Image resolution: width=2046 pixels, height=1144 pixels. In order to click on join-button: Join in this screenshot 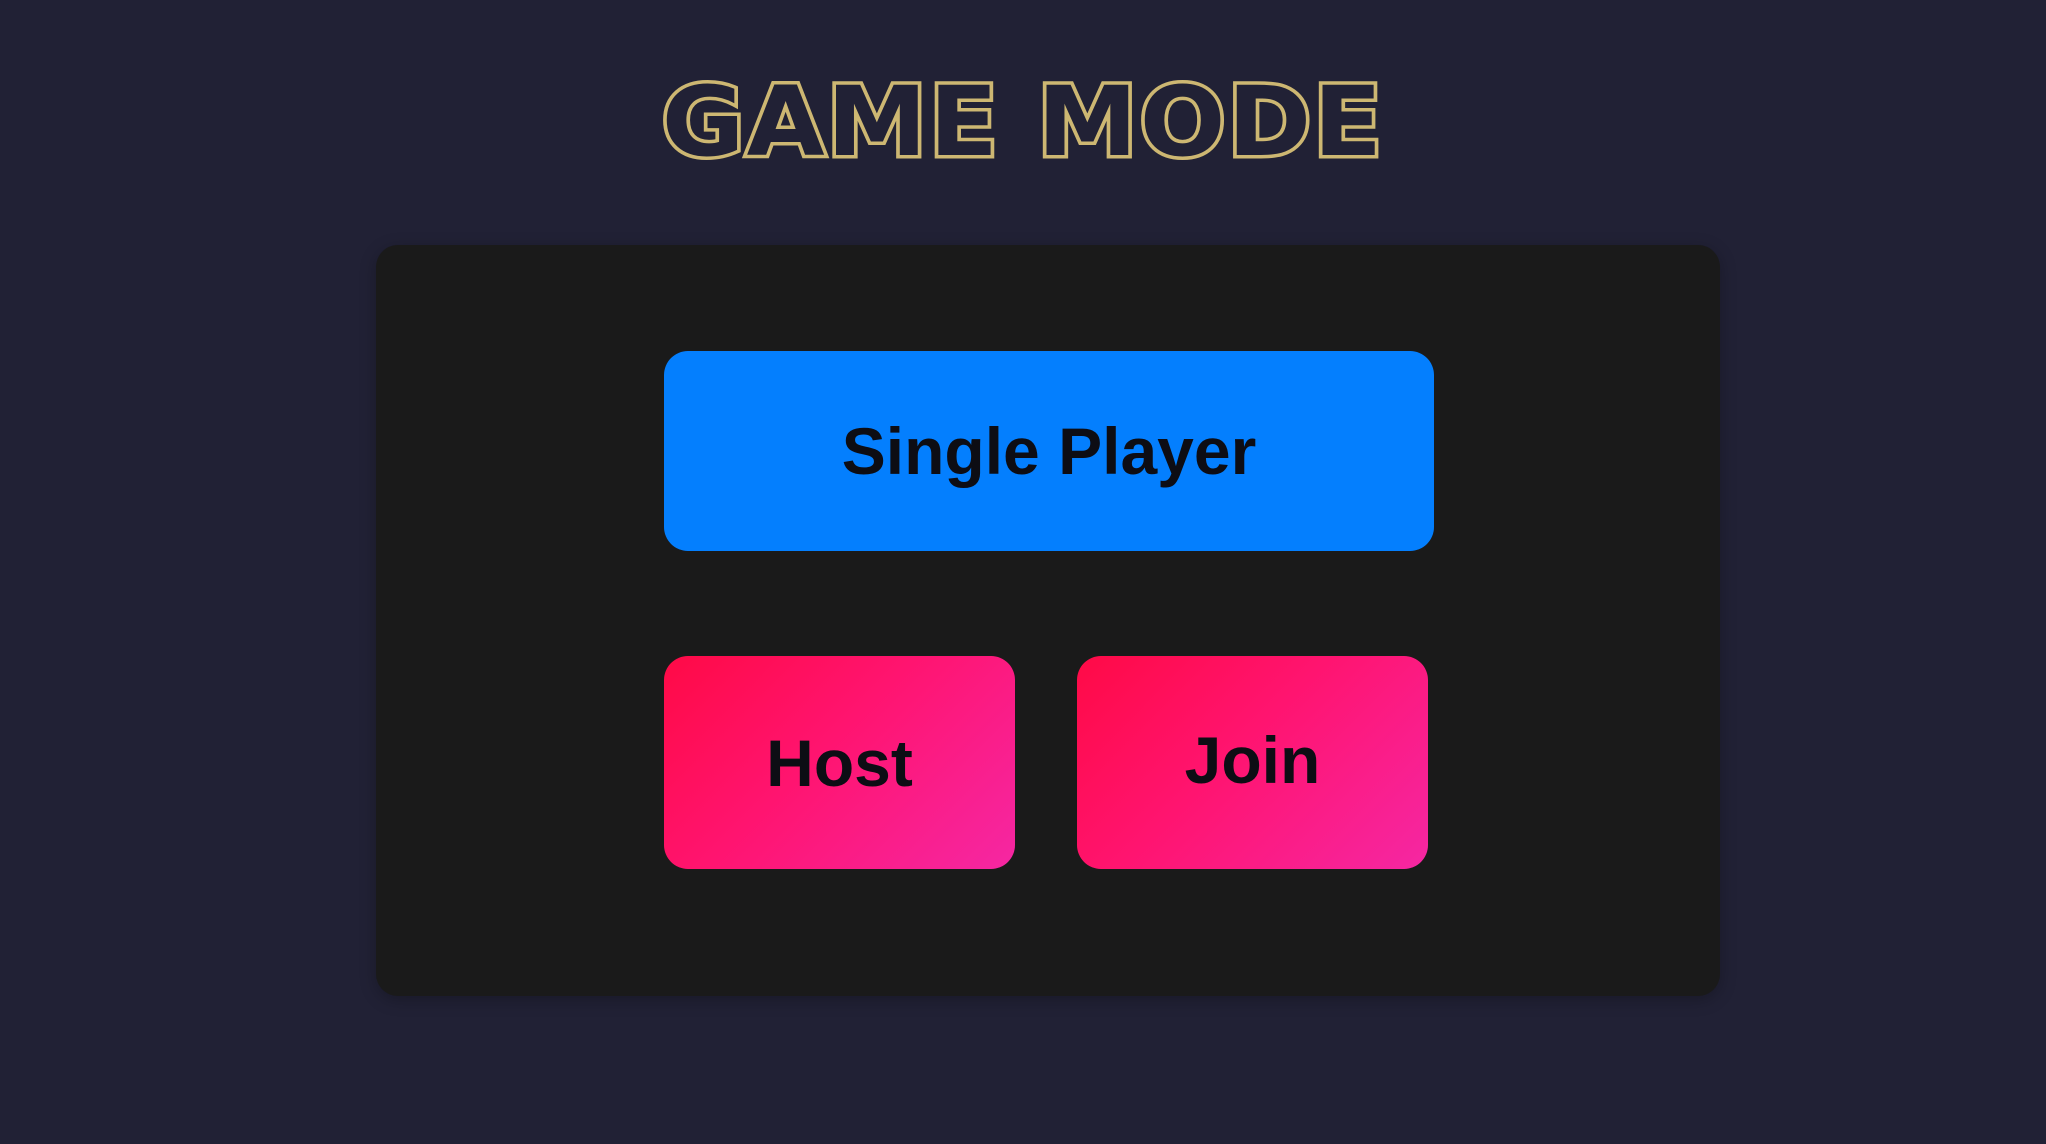, I will do `click(1252, 762)`.